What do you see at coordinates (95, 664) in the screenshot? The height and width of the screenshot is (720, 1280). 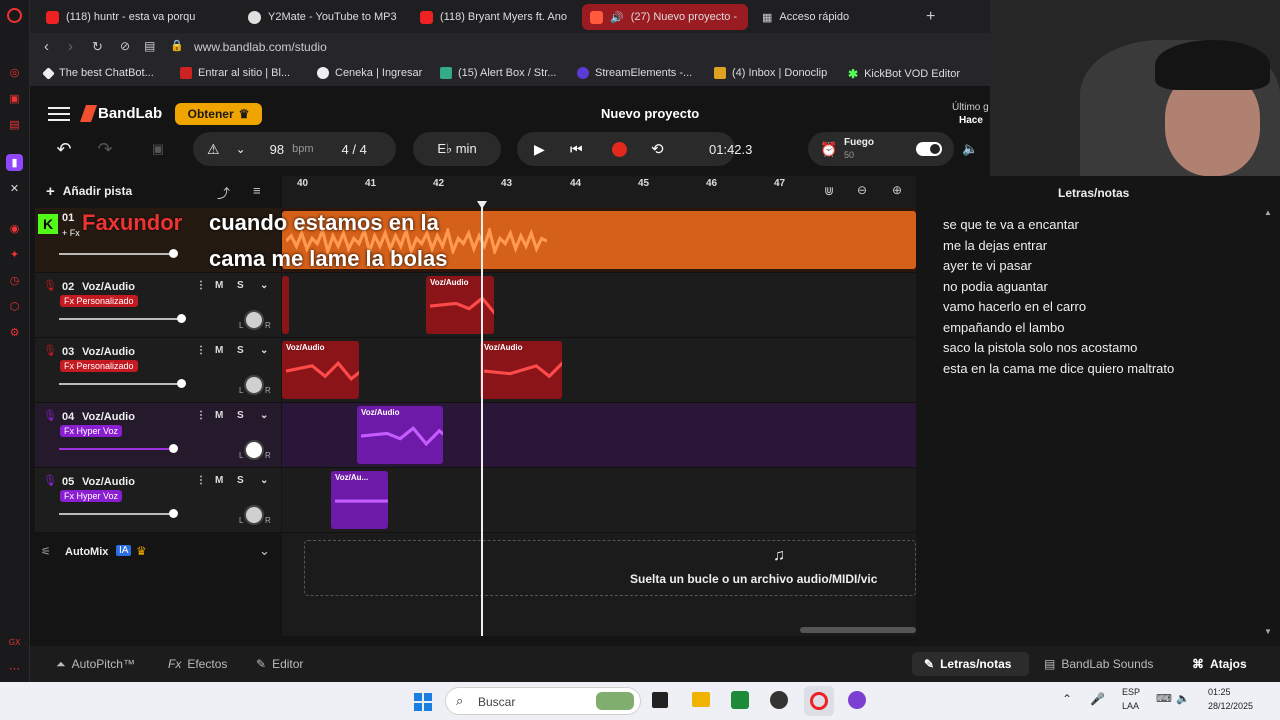 I see `autopitch-button: ⏶ AutoPitch™` at bounding box center [95, 664].